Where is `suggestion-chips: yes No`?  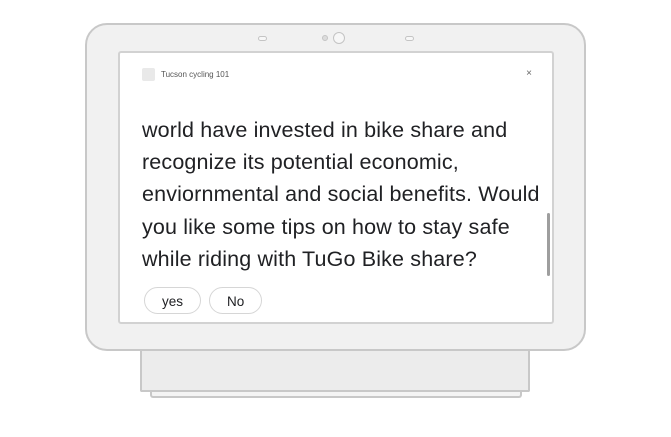 suggestion-chips: yes No is located at coordinates (207, 300).